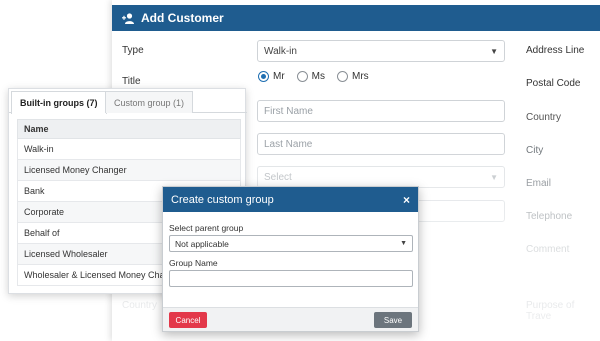 The width and height of the screenshot is (600, 341). Describe the element at coordinates (360, 76) in the screenshot. I see `radio-label-mrs: Mrs` at that location.